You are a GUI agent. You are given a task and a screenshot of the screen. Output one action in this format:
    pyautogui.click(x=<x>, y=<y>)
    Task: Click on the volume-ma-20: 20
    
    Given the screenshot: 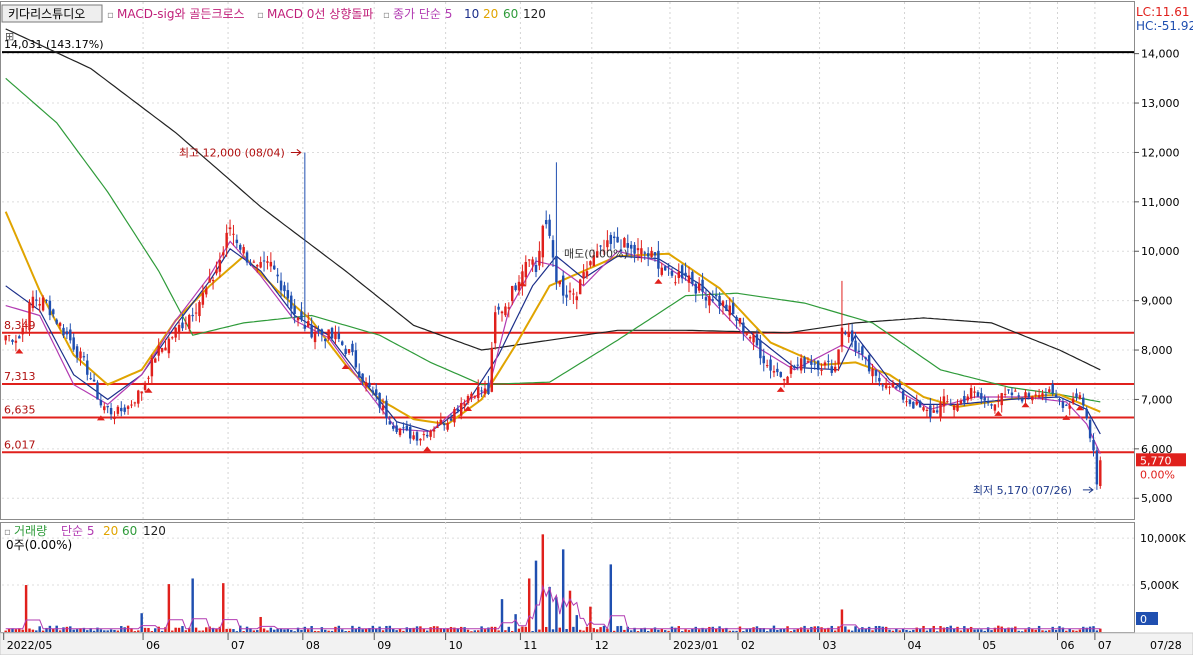 What is the action you would take?
    pyautogui.click(x=110, y=531)
    